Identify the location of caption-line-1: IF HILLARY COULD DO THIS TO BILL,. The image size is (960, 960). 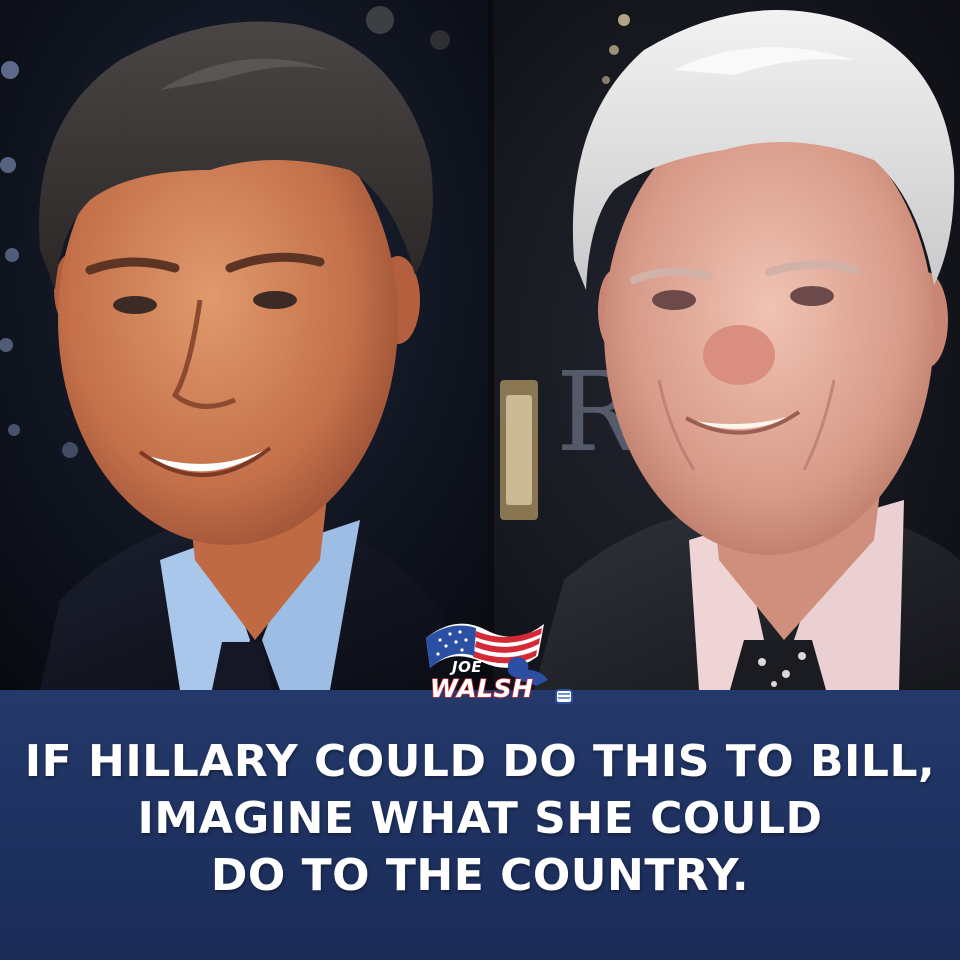
(480, 761).